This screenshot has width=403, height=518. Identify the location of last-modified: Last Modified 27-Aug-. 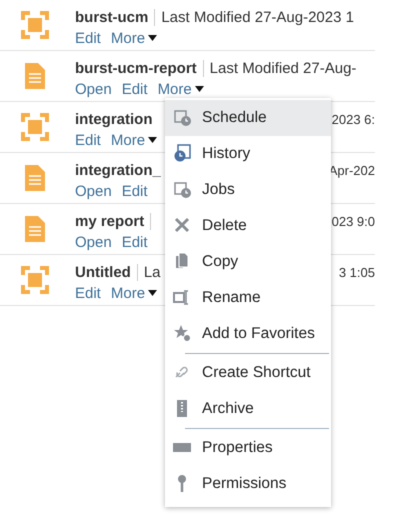
(283, 68).